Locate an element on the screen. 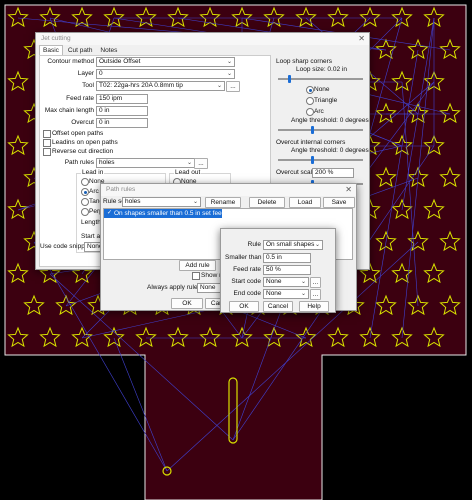  loop-size-slider is located at coordinates (320, 79).